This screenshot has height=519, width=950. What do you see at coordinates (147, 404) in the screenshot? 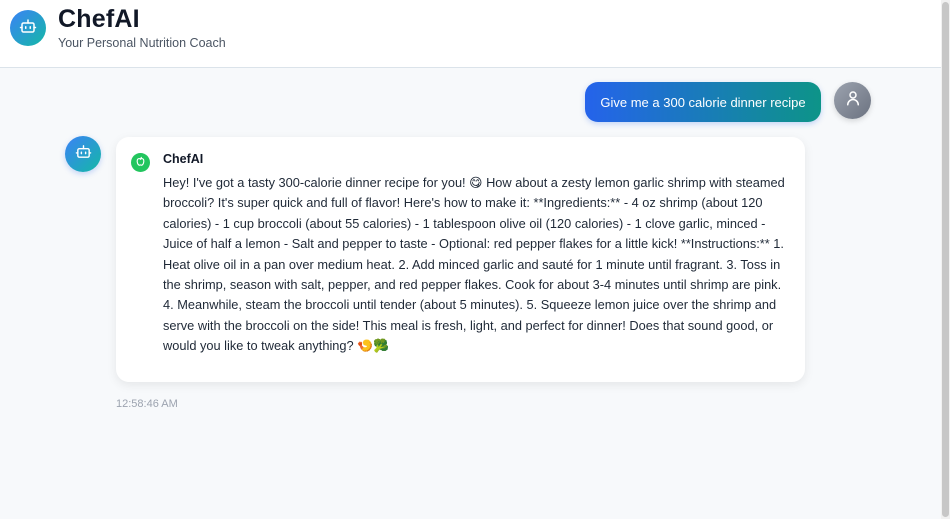
I see `message-timestamp: 12:58:46 AM` at bounding box center [147, 404].